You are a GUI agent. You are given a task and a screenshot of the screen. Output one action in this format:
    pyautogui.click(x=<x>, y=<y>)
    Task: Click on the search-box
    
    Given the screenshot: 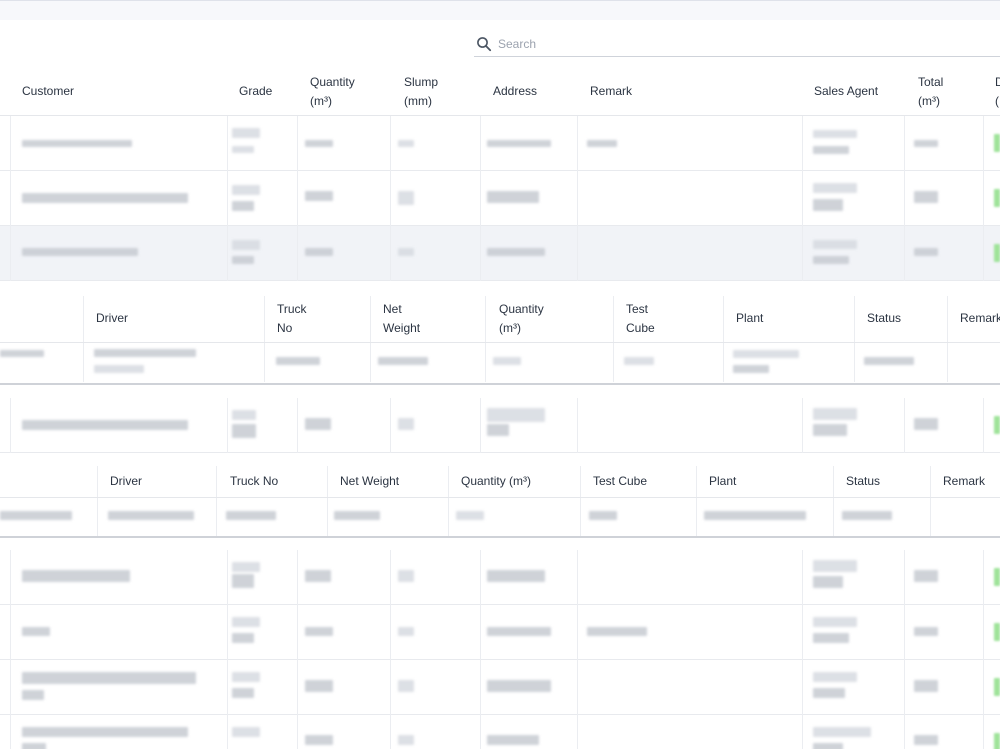 What is the action you would take?
    pyautogui.click(x=737, y=45)
    